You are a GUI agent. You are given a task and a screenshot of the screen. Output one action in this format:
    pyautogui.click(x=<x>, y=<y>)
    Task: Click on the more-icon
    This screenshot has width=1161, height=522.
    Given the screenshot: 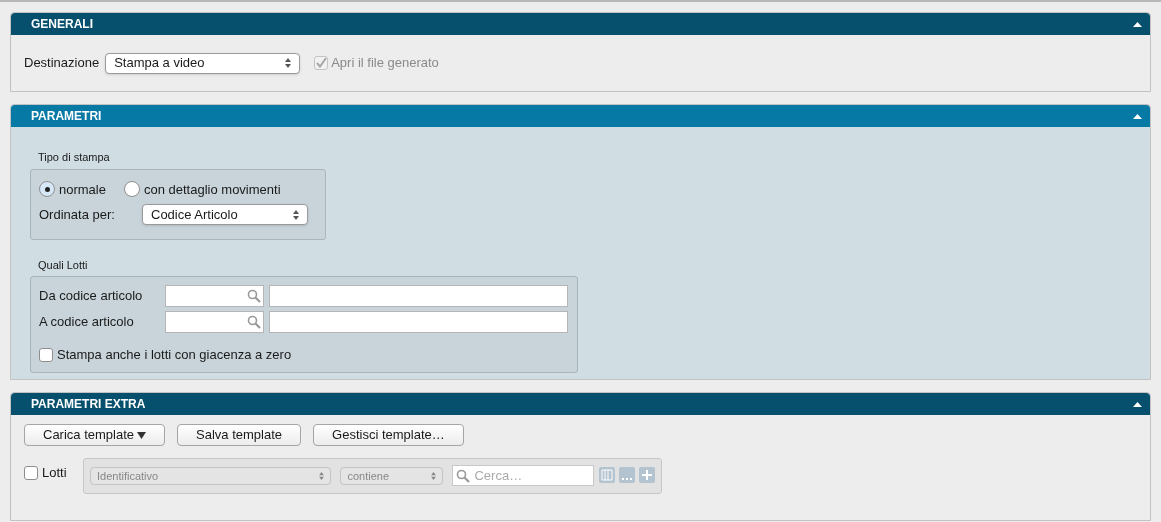 What is the action you would take?
    pyautogui.click(x=627, y=475)
    